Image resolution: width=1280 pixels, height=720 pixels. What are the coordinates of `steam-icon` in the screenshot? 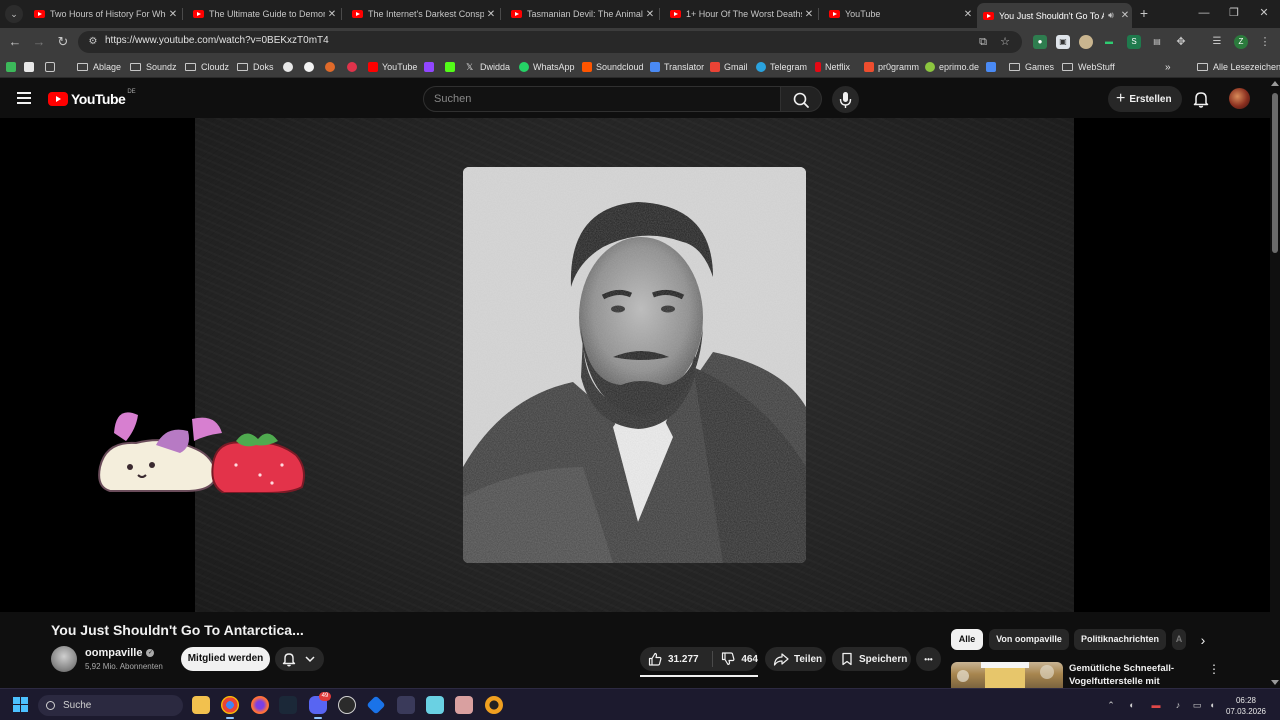 It's located at (288, 705).